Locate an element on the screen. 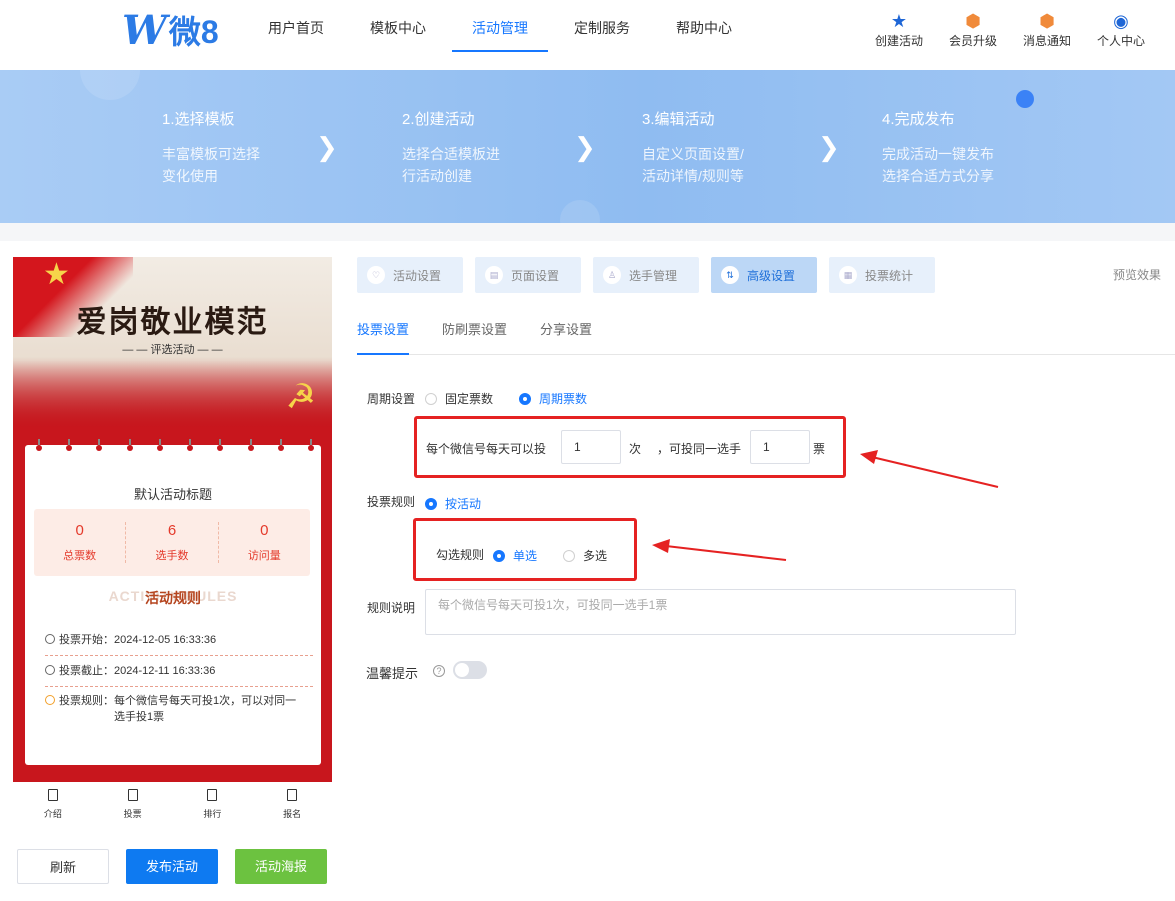  vote-start-line: 投票开始：2024-12-05 16:33:36 is located at coordinates (179, 643).